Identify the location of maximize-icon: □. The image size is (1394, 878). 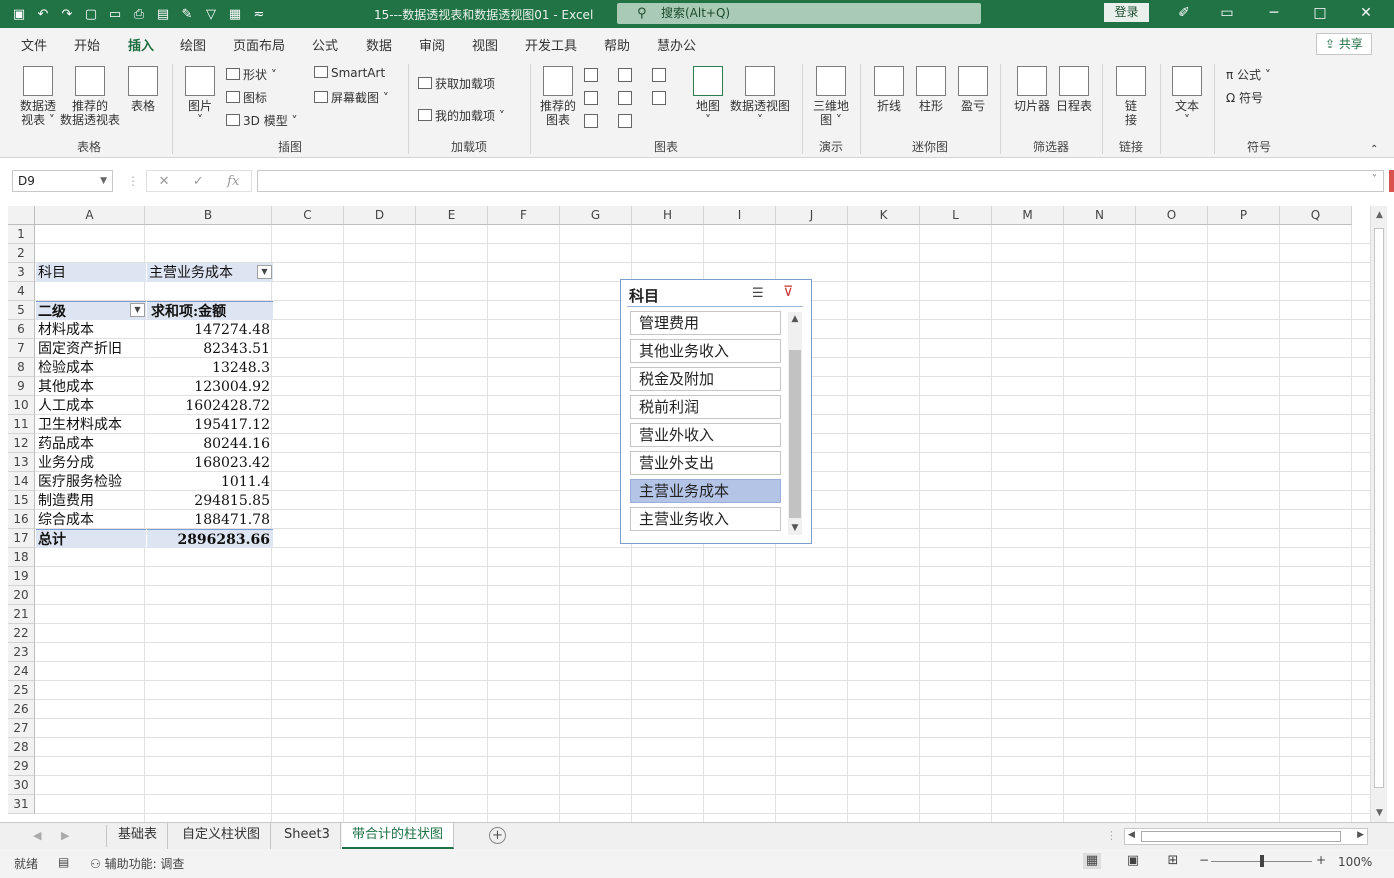
(1320, 13).